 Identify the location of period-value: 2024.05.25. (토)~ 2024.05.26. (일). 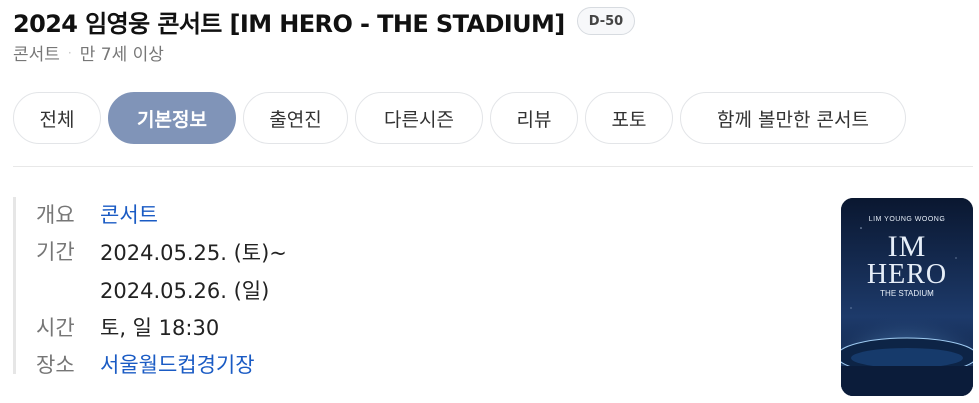
(193, 272).